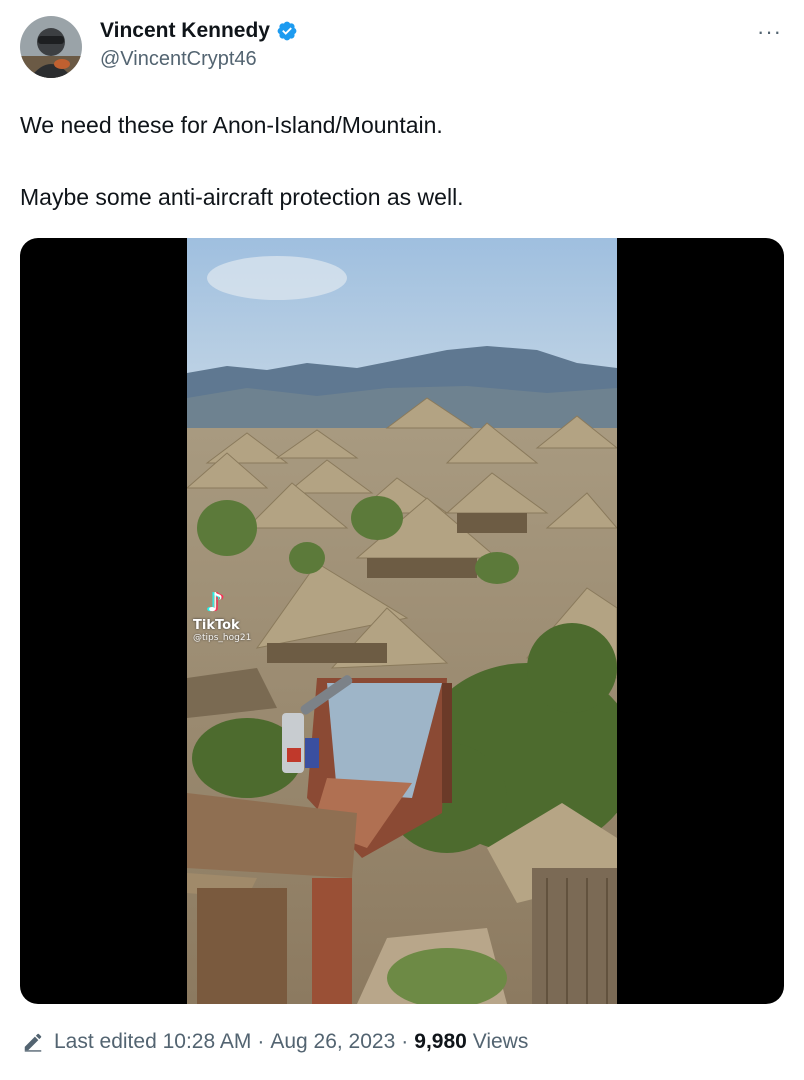 This screenshot has width=804, height=1080. What do you see at coordinates (33, 1042) in the screenshot?
I see `pencil-icon` at bounding box center [33, 1042].